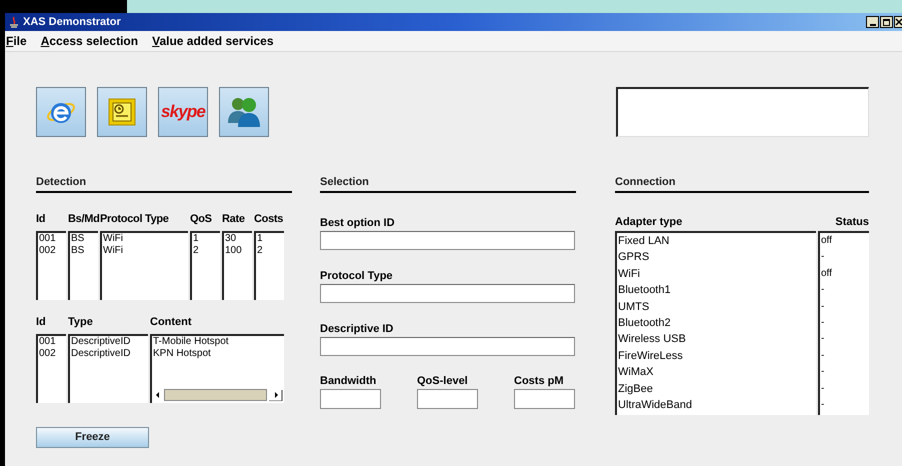 The image size is (902, 466). Describe the element at coordinates (652, 340) in the screenshot. I see `adapter-name: Wireless USB` at that location.